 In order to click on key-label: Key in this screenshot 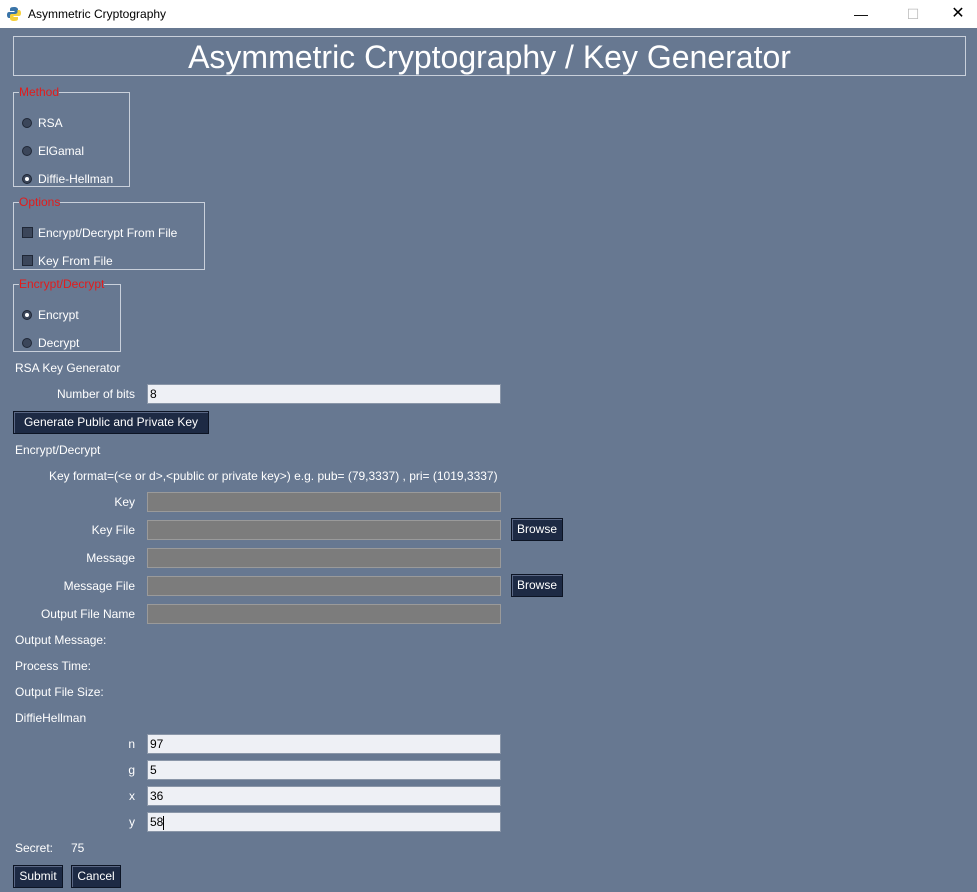, I will do `click(124, 502)`.